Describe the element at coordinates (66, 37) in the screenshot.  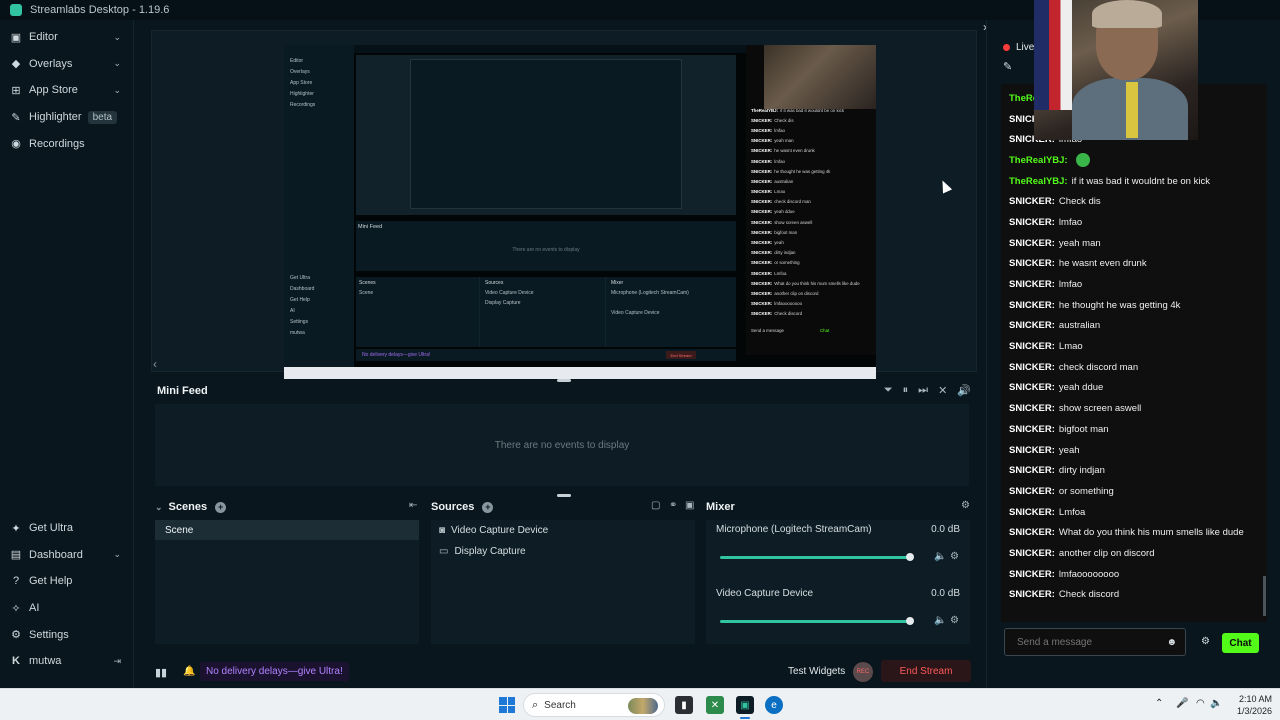
I see `nav-item-editor: ▣ Editor ⌄` at that location.